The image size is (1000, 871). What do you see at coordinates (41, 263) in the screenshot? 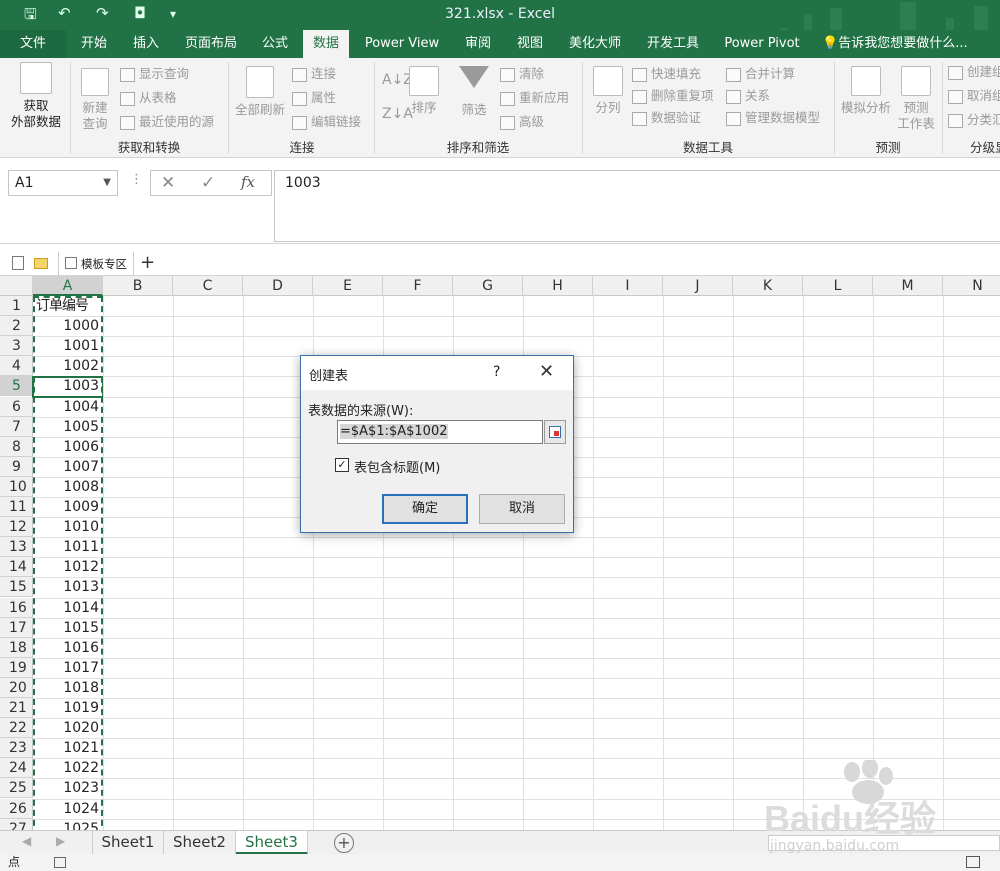
I see `folder-icon` at bounding box center [41, 263].